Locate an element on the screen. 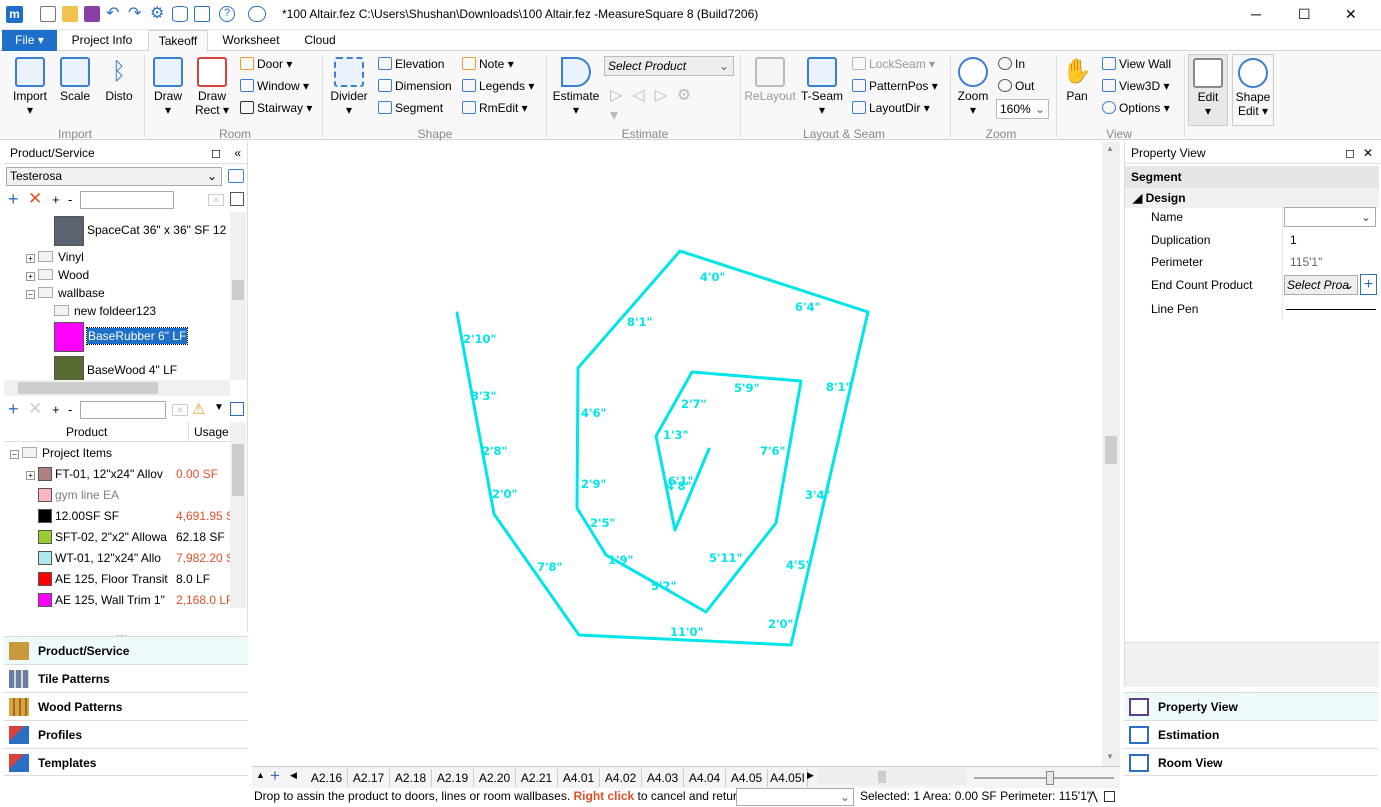 The image size is (1381, 807). column-header-usage: Usage is located at coordinates (211, 432).